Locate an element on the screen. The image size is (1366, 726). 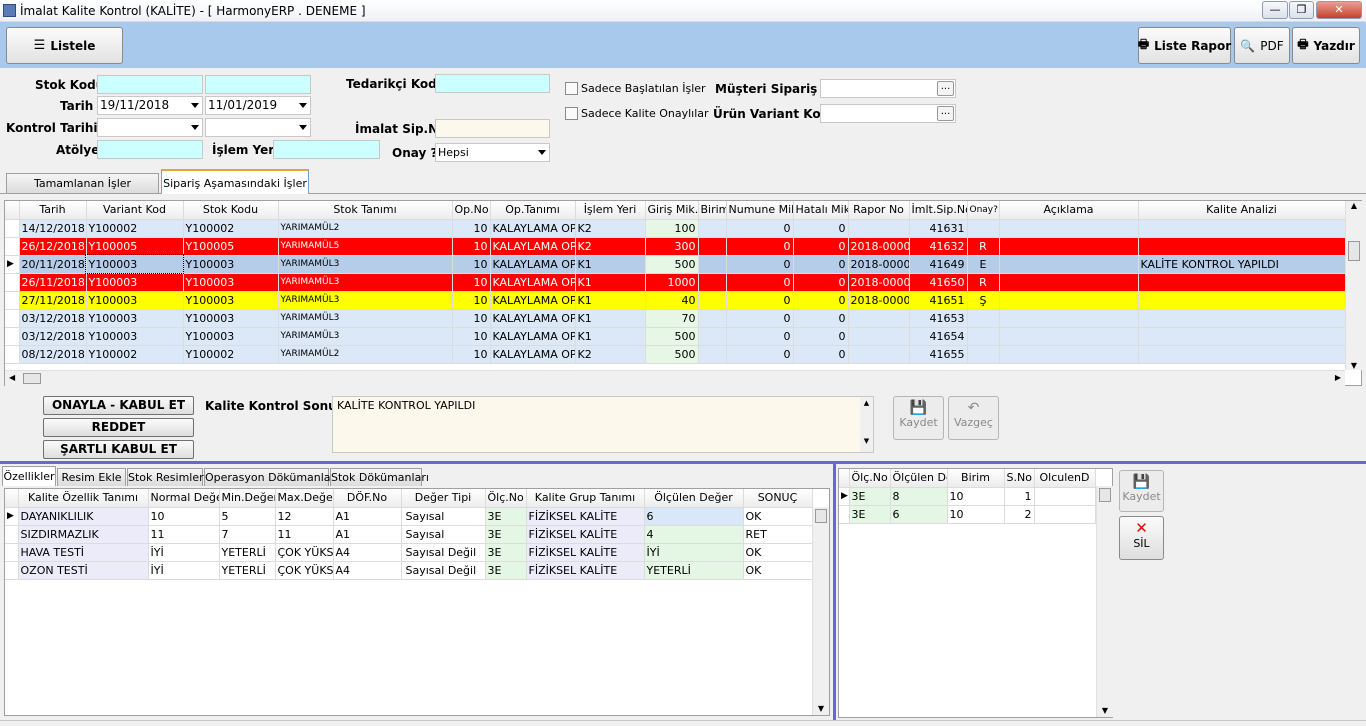
stok-kodu-from-input is located at coordinates (150, 84).